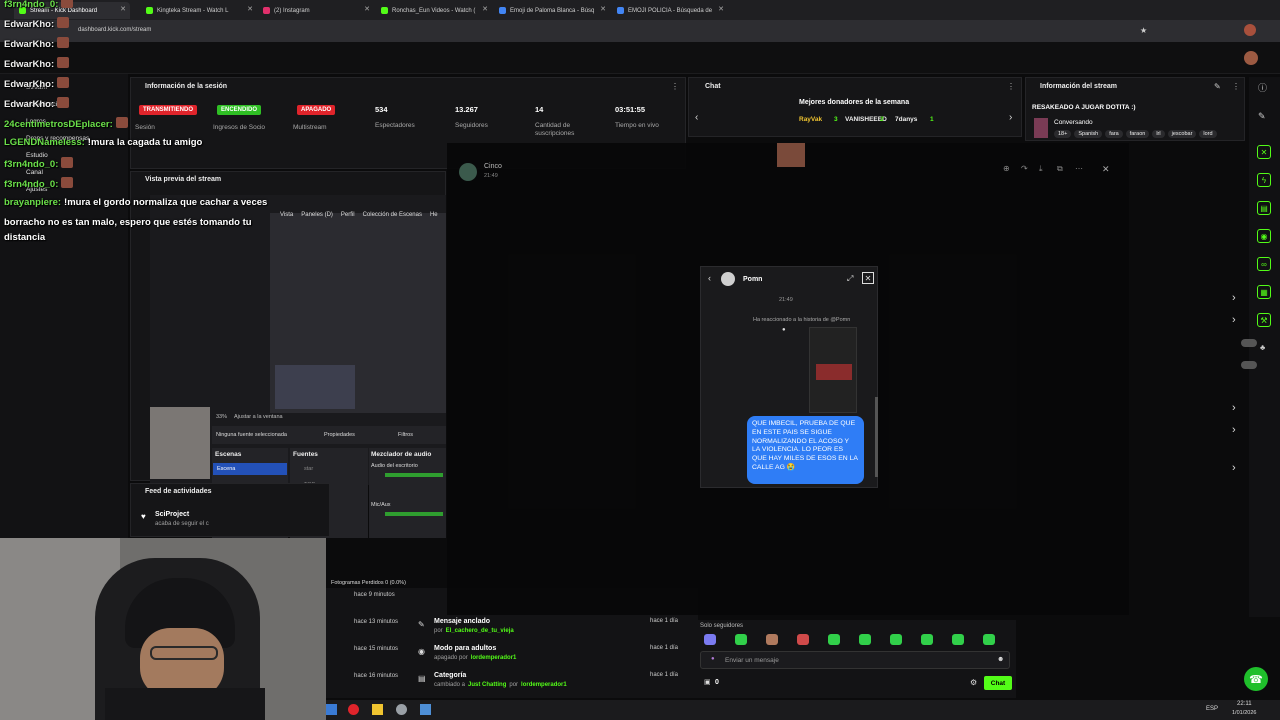 This screenshot has height=720, width=1280. I want to click on stream-tag: fara, so click(1114, 134).